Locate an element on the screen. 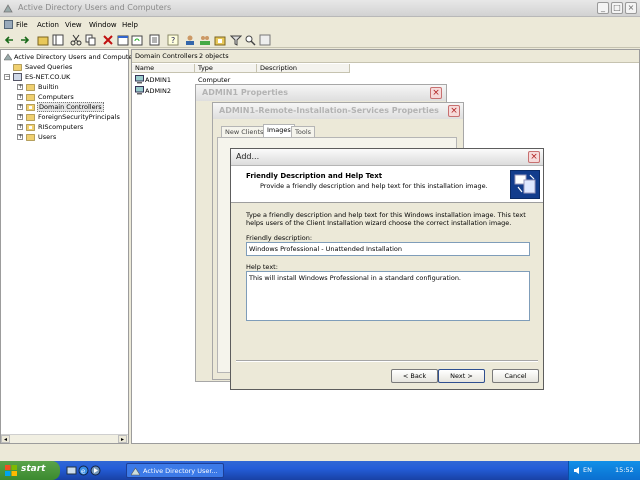  svg-text: e is located at coordinates (83, 472).